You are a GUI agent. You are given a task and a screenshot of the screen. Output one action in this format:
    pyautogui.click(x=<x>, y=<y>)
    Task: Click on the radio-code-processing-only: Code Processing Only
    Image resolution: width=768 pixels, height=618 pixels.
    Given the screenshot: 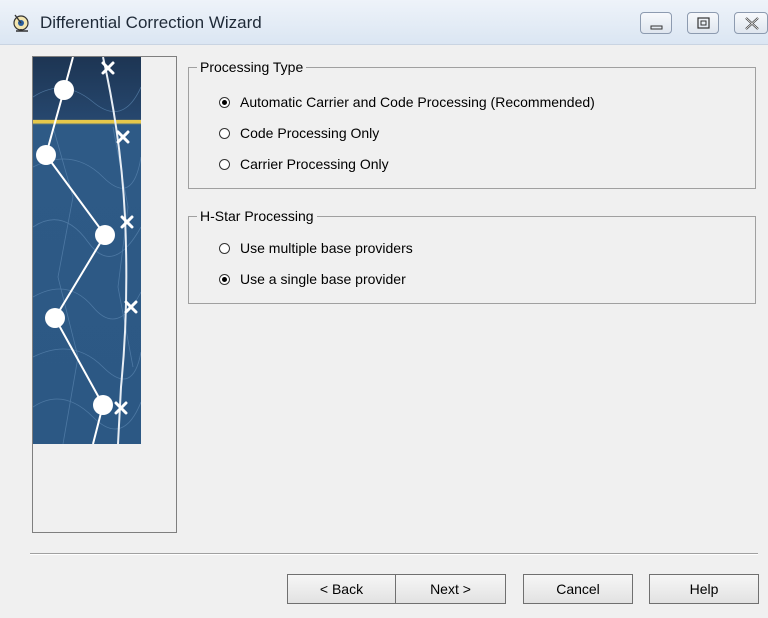 What is the action you would take?
    pyautogui.click(x=299, y=133)
    